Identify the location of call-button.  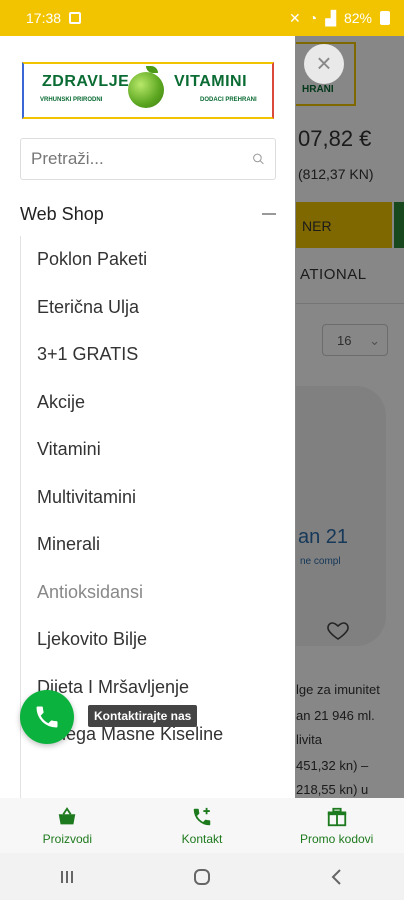
(47, 717).